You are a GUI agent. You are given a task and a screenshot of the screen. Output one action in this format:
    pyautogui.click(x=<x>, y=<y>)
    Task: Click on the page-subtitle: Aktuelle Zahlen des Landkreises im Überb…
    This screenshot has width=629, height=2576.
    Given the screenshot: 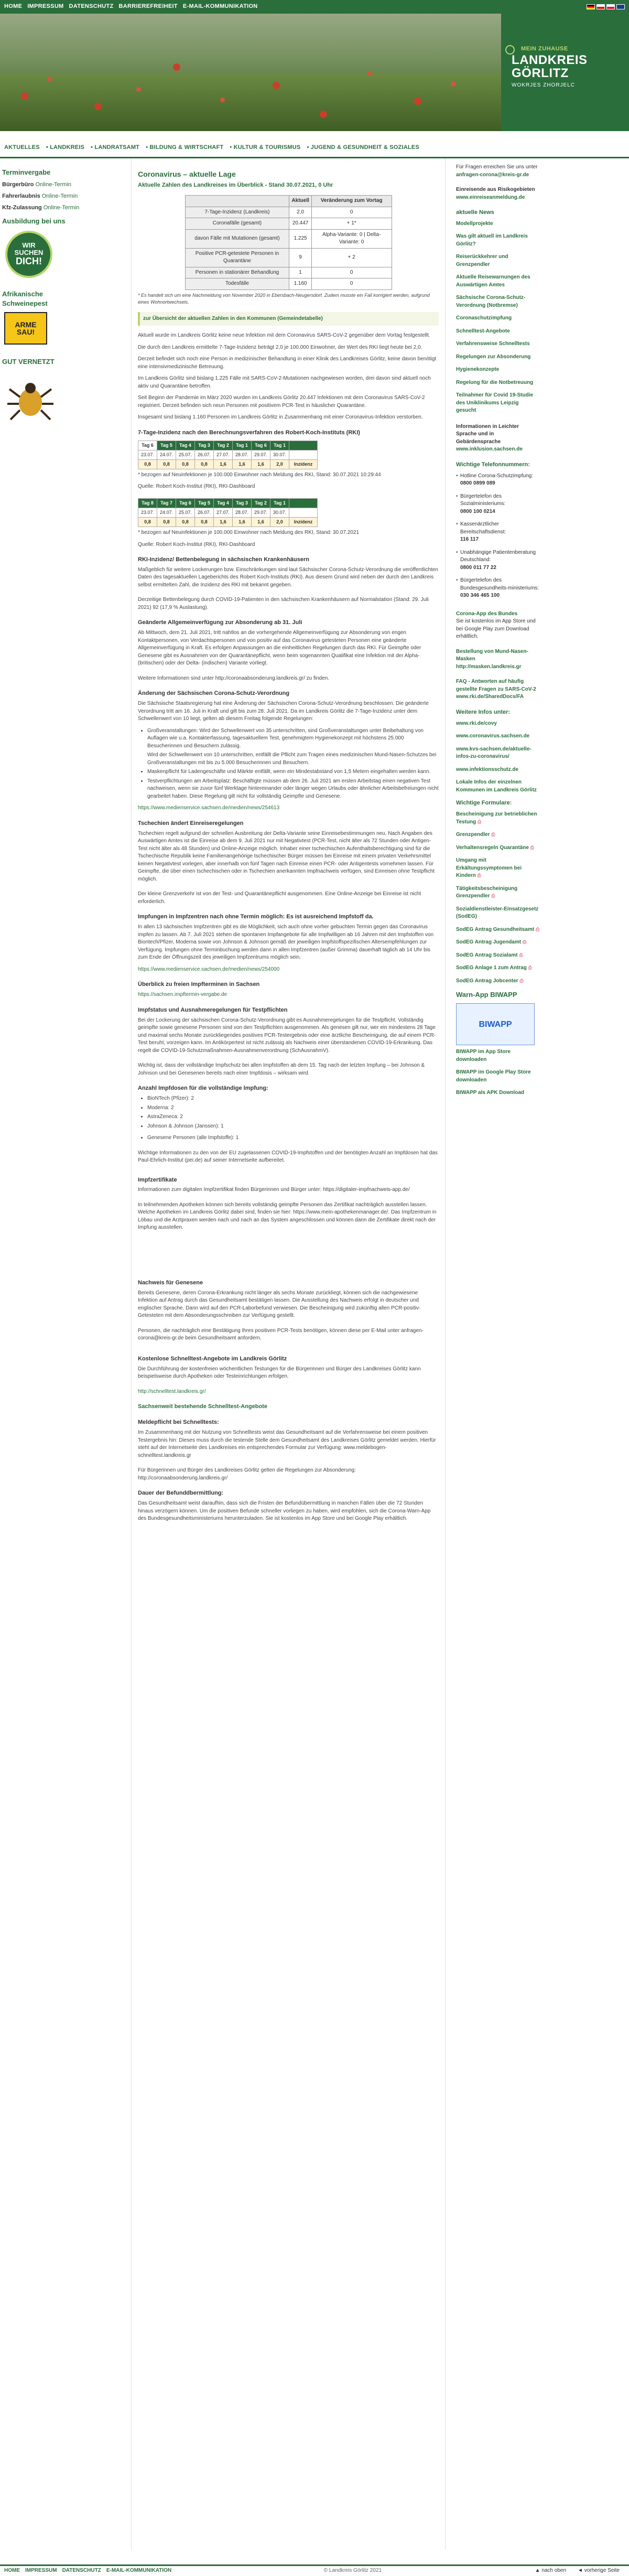 What is the action you would take?
    pyautogui.click(x=236, y=185)
    